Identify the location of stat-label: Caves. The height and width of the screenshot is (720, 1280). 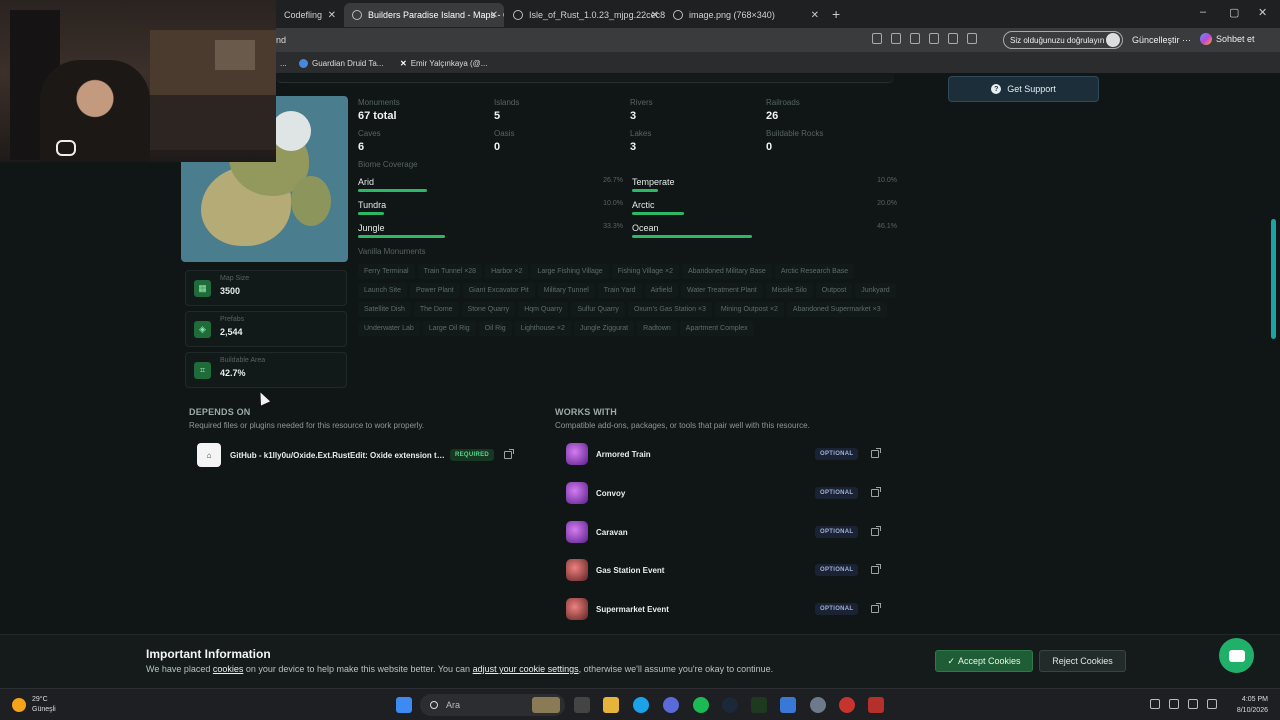
(369, 133).